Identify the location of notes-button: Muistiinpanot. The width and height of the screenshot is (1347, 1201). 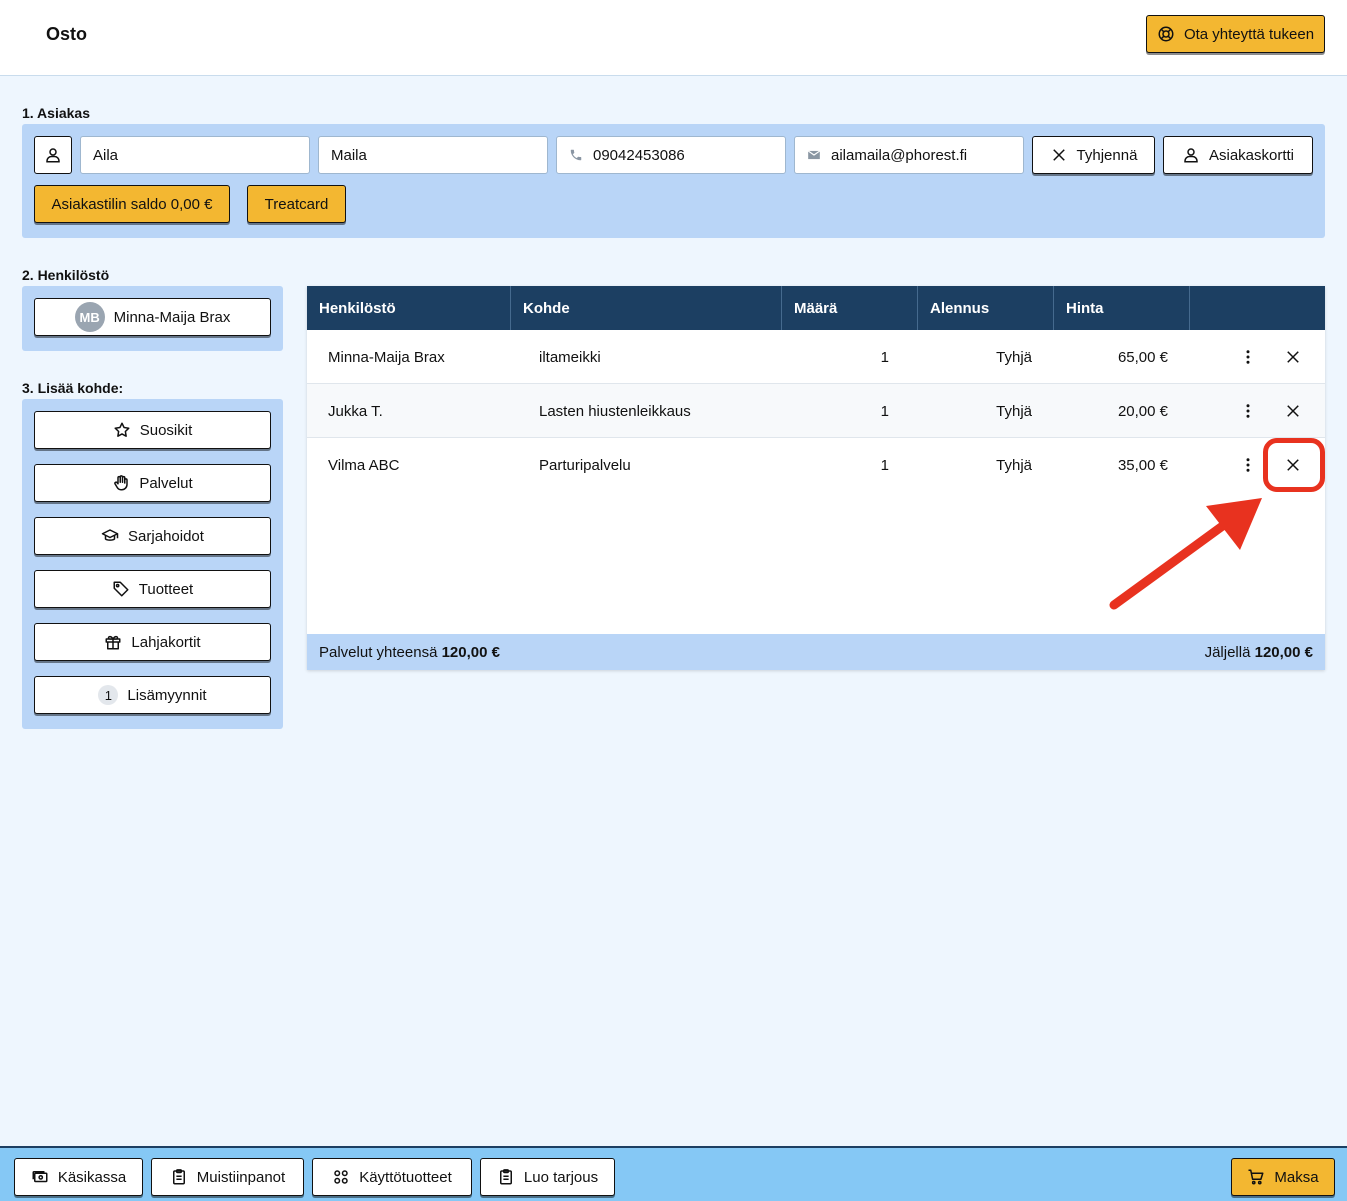
(227, 1177).